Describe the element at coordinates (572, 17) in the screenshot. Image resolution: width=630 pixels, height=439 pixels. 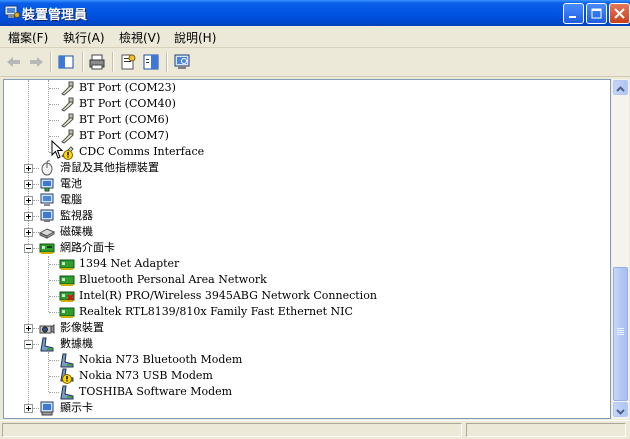
I see `minimize-icon` at that location.